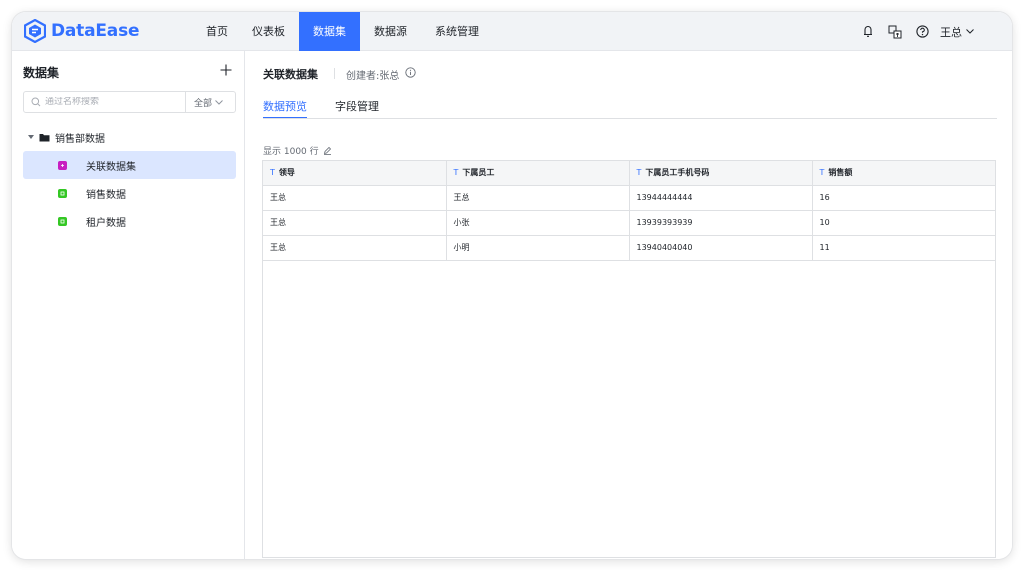 The height and width of the screenshot is (571, 1024). Describe the element at coordinates (41, 73) in the screenshot. I see `sidebar-title: 数据集` at that location.